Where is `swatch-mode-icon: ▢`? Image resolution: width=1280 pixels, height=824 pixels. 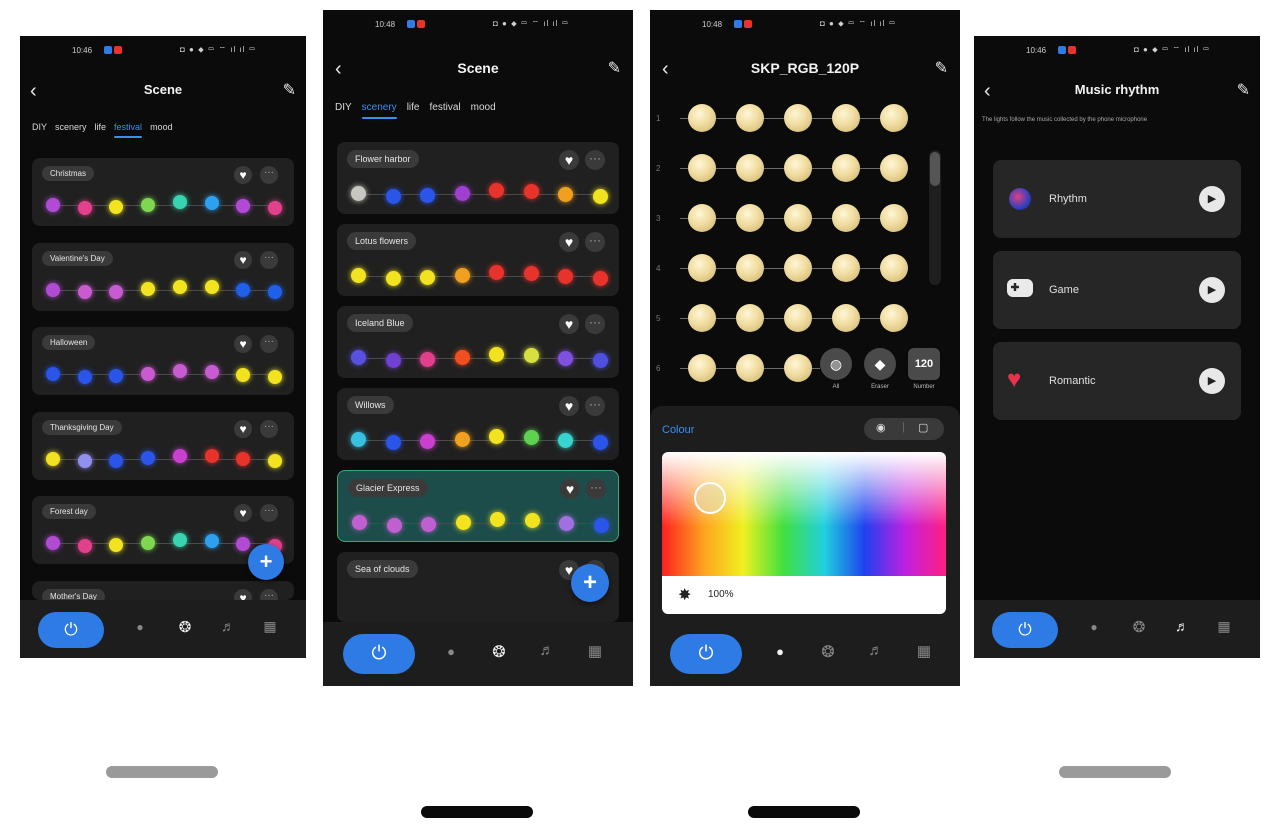
swatch-mode-icon: ▢ is located at coordinates (923, 427).